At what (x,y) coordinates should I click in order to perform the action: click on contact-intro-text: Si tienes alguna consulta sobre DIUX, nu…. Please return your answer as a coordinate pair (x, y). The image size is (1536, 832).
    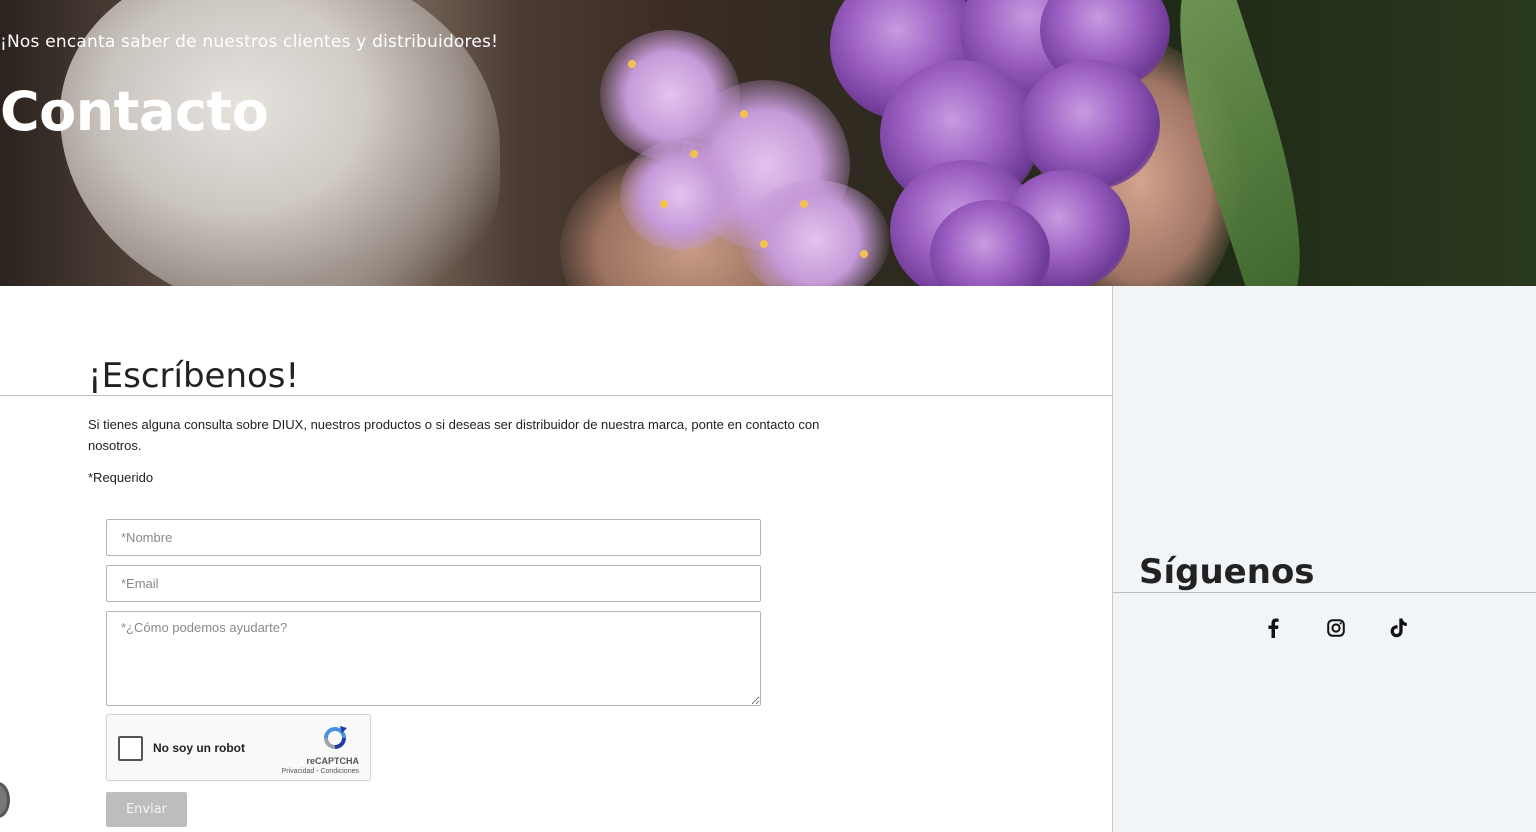
    Looking at the image, I should click on (454, 435).